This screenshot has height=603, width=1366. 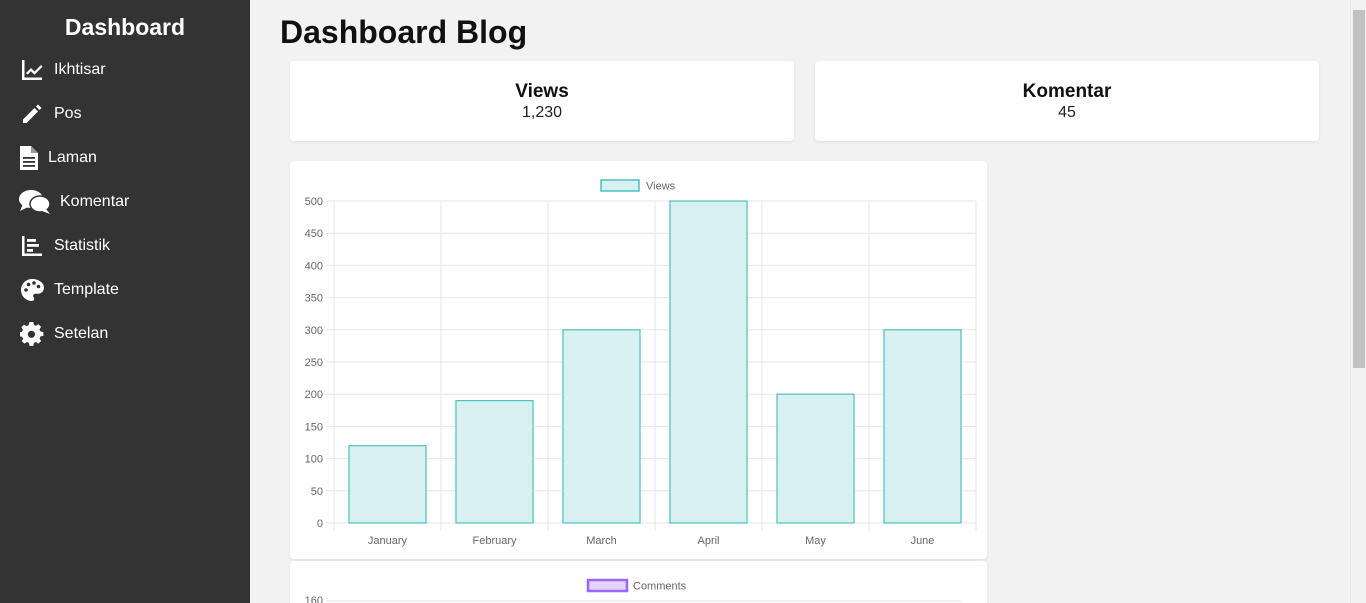 I want to click on sidebar-item-label: Template, so click(x=86, y=289).